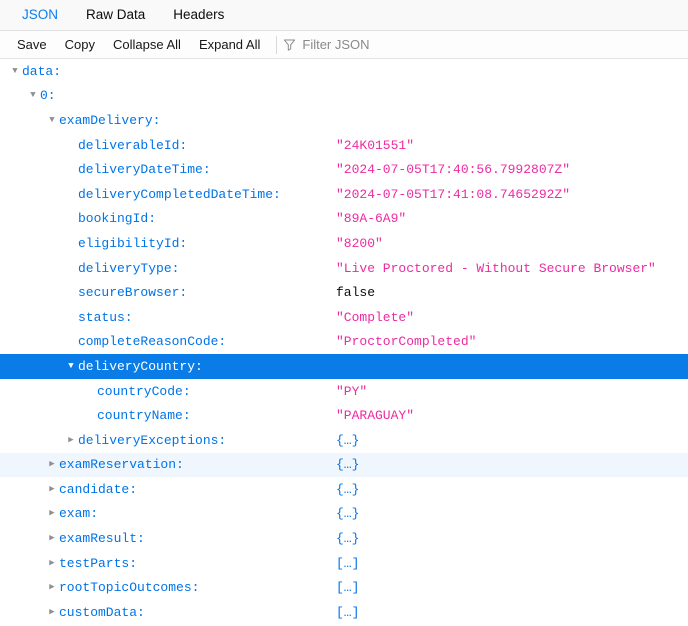 This screenshot has width=688, height=626. Describe the element at coordinates (129, 268) in the screenshot. I see `json-key: deliveryType:` at that location.